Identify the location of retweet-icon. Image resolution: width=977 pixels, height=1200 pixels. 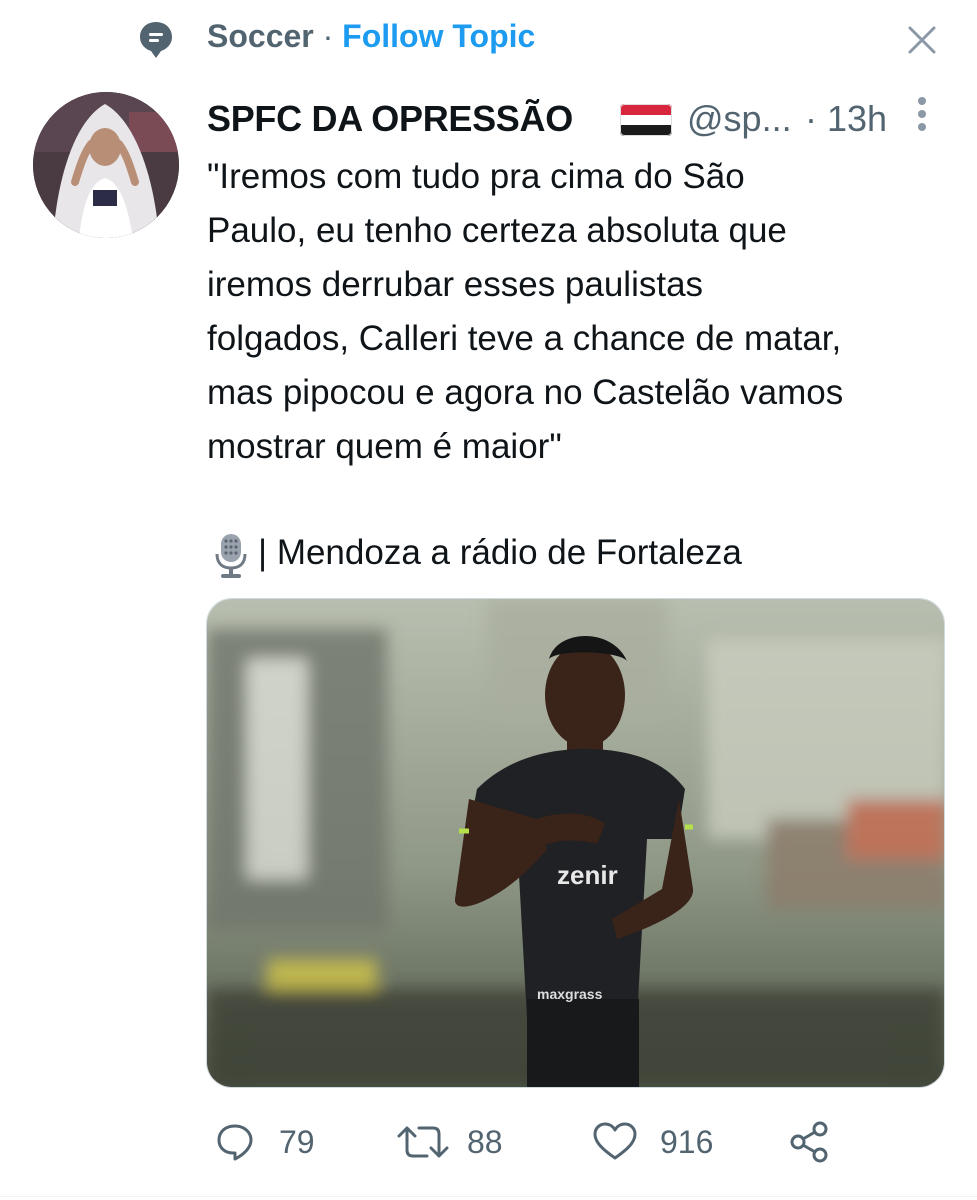
(423, 1142).